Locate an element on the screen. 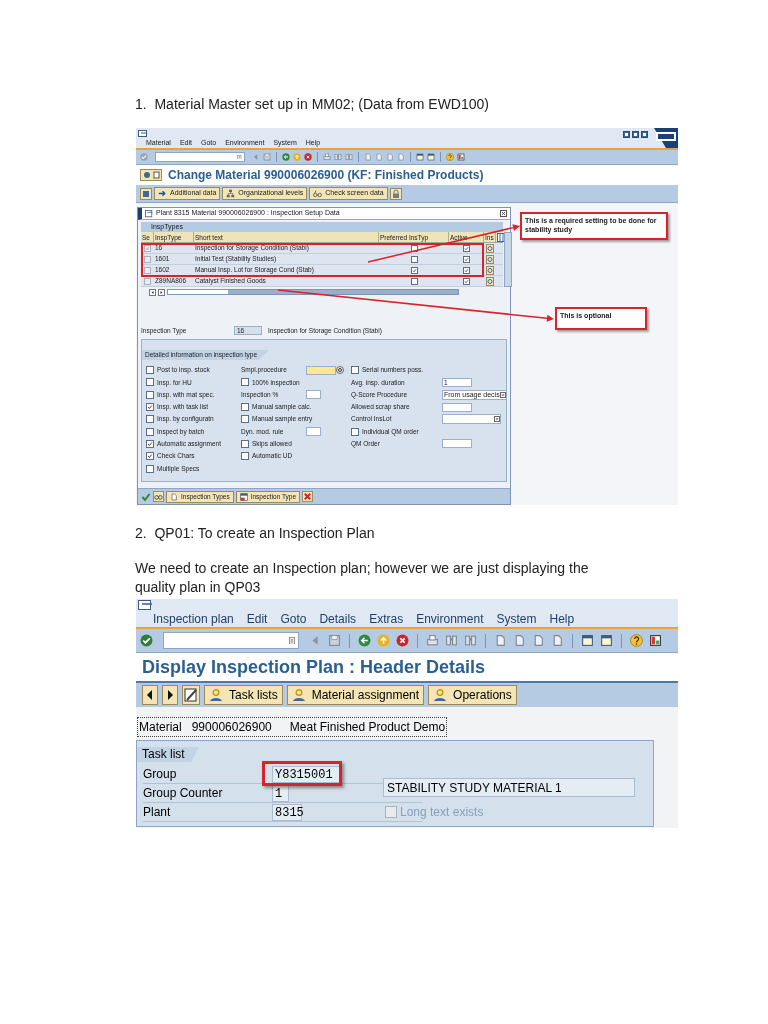 The height and width of the screenshot is (1024, 768). horizontal-scrollbar is located at coordinates (313, 292).